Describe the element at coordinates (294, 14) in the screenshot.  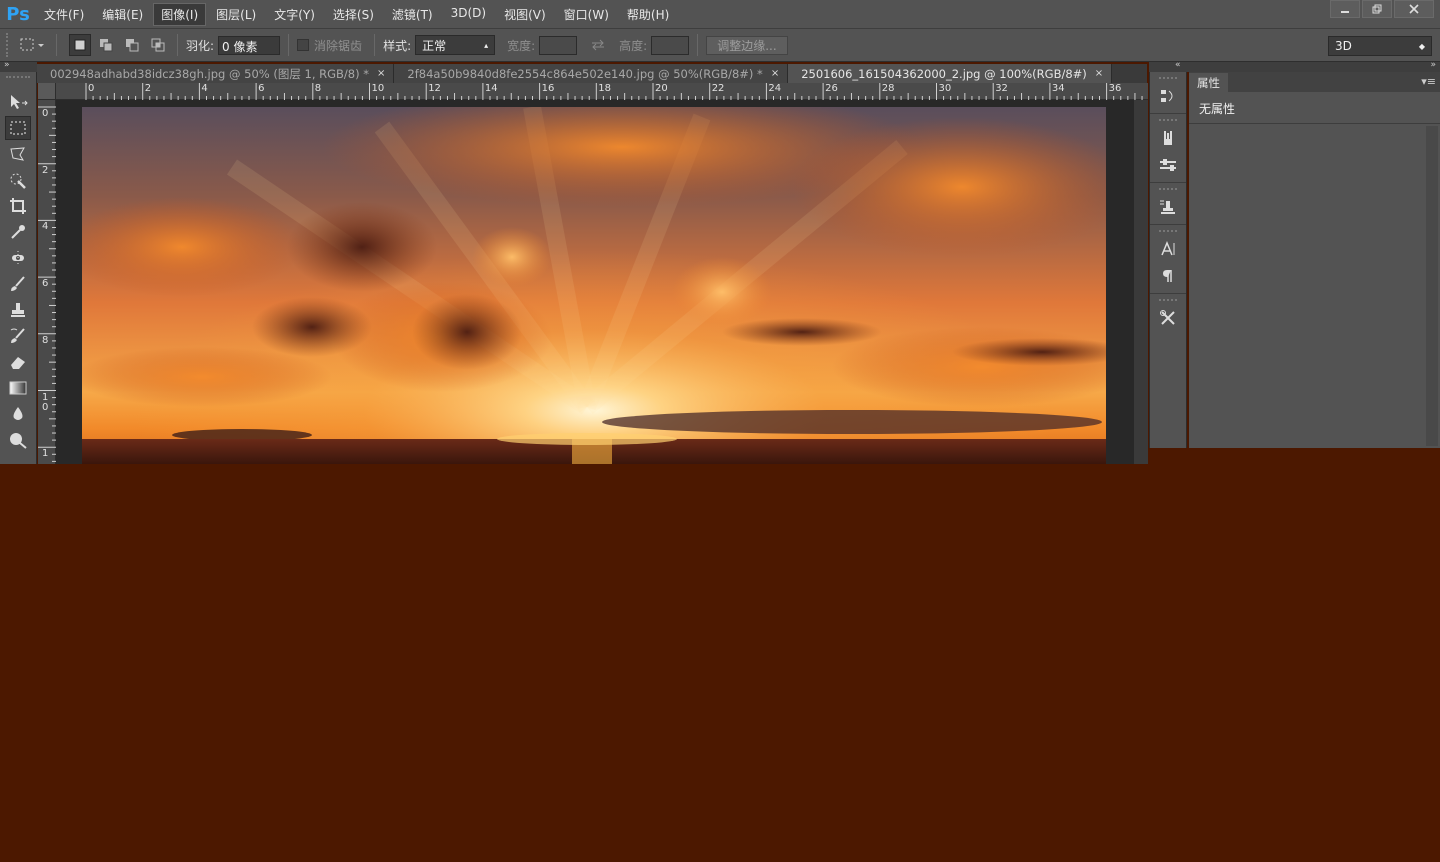
I see `menu-item: 文字(Y)` at that location.